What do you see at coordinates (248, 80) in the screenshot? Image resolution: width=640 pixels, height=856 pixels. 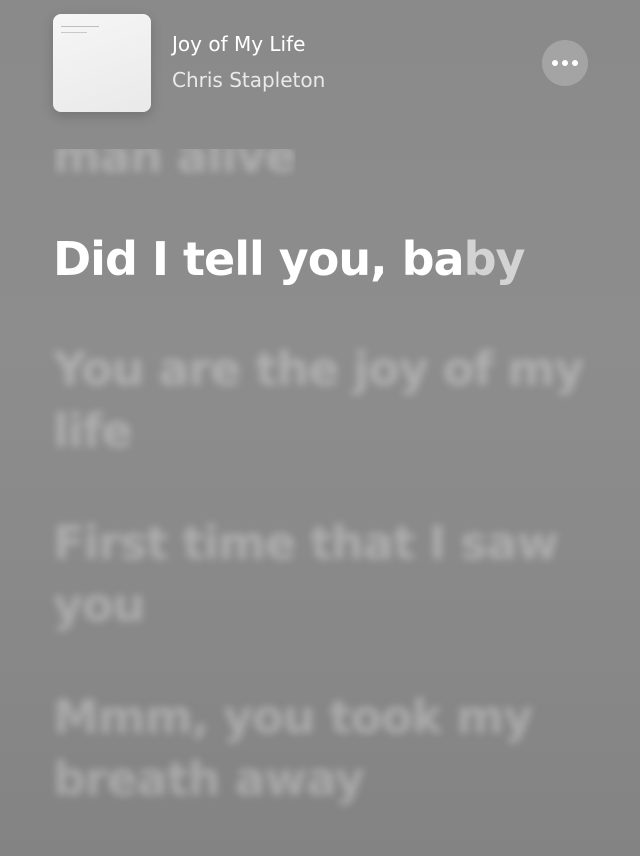 I see `track-artist: Chris Stapleton` at bounding box center [248, 80].